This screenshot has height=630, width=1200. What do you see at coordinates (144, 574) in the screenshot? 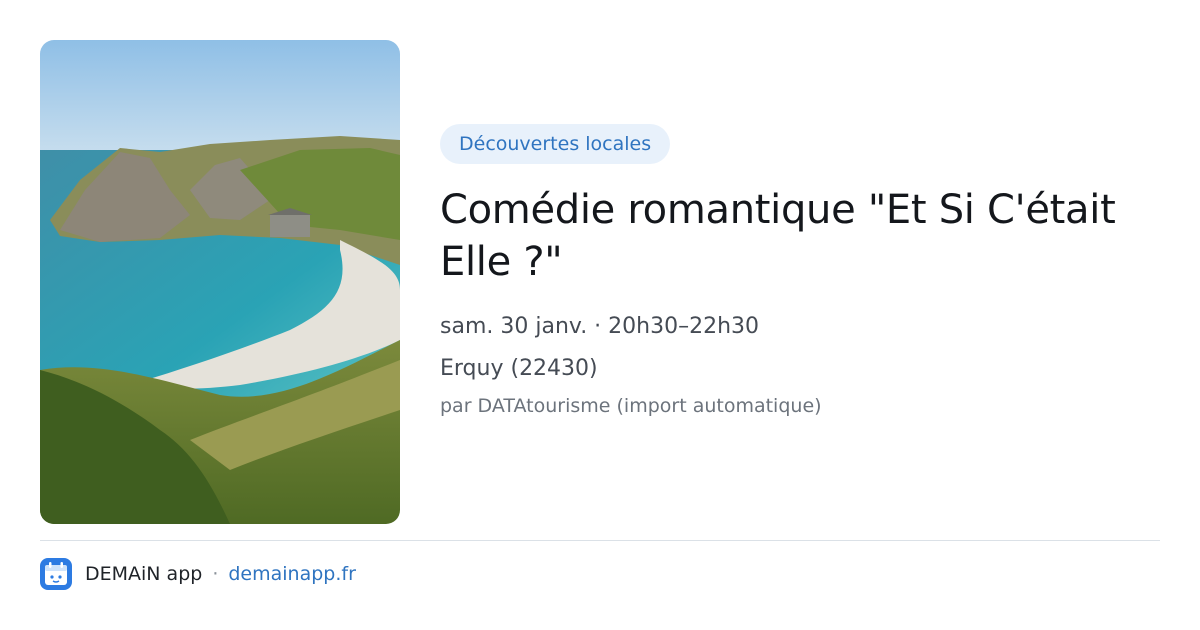
I see `app-name: DEMAiN app` at bounding box center [144, 574].